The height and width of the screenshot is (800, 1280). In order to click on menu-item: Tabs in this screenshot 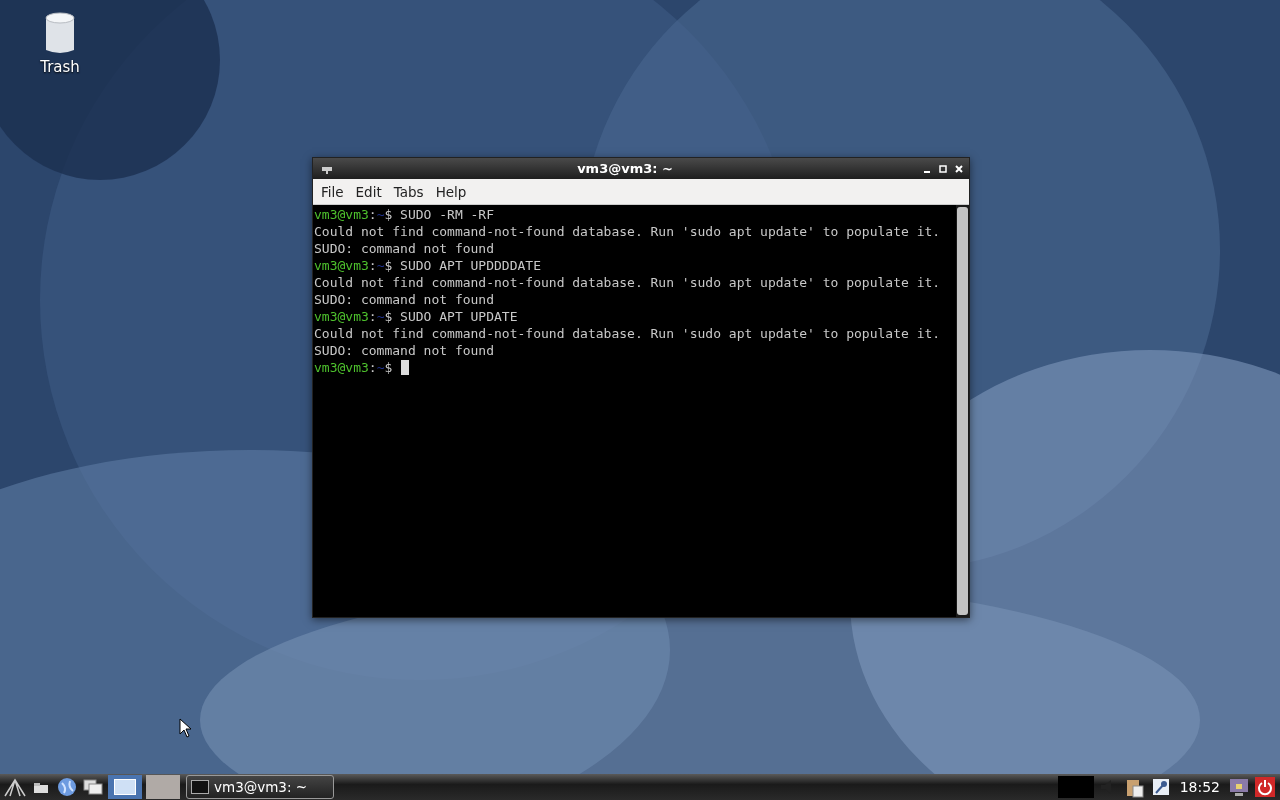, I will do `click(408, 191)`.